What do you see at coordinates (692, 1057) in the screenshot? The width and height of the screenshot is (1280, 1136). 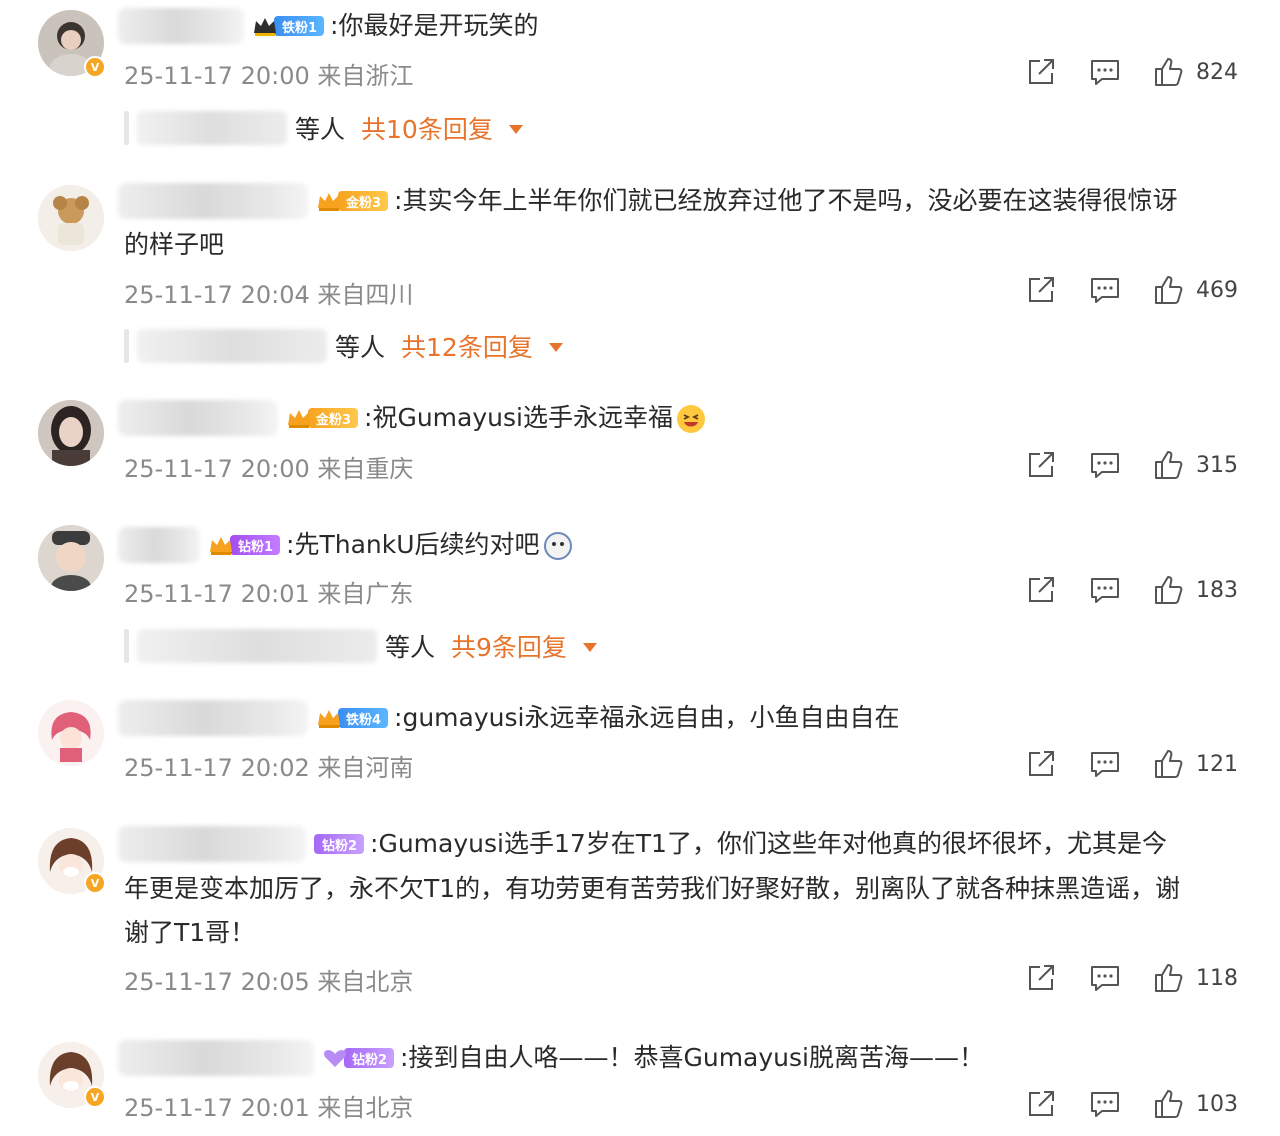 I see `comment-text: :接到自由人咯——！恭喜Gumayusi脱离苦海——！` at bounding box center [692, 1057].